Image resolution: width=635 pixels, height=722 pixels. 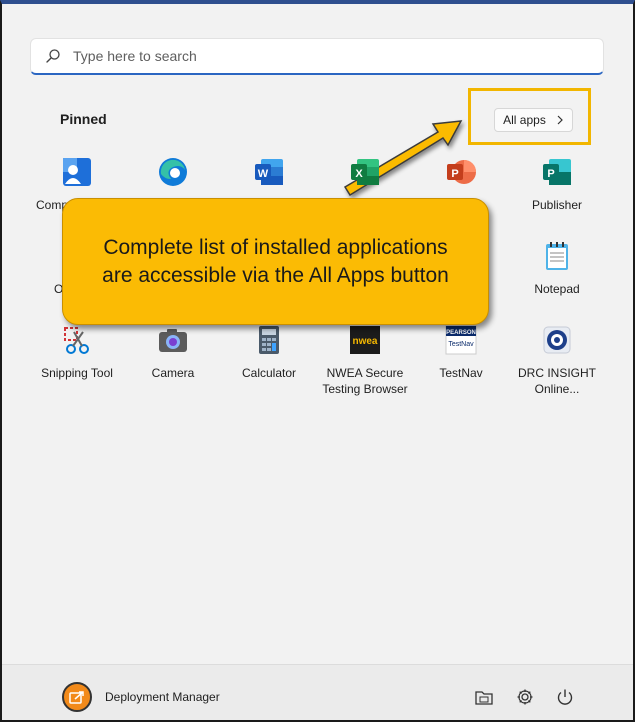 I want to click on app-label-line1: DRC INSIGHT, so click(x=557, y=373).